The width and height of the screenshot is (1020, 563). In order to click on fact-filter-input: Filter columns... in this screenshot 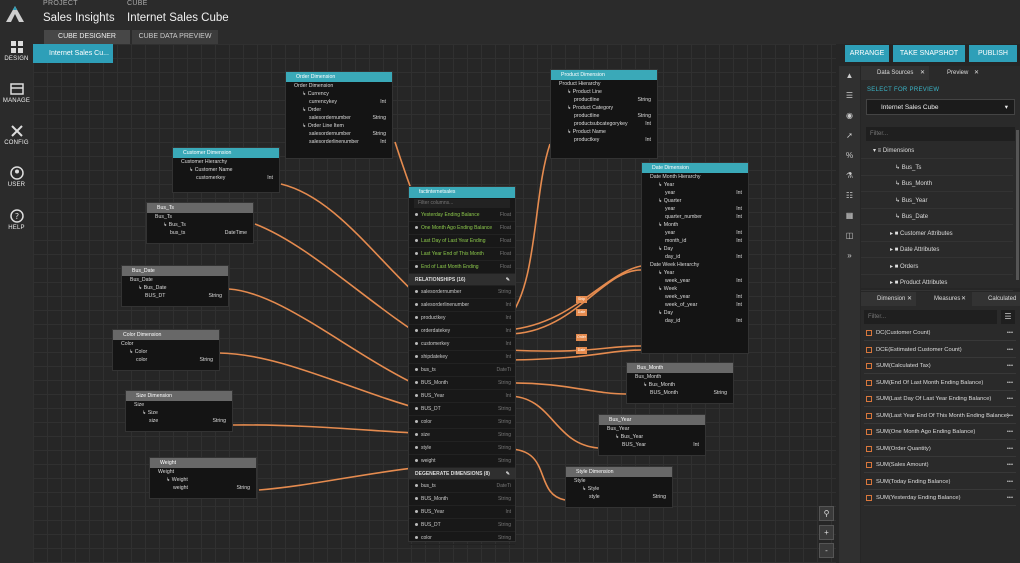, I will do `click(462, 203)`.